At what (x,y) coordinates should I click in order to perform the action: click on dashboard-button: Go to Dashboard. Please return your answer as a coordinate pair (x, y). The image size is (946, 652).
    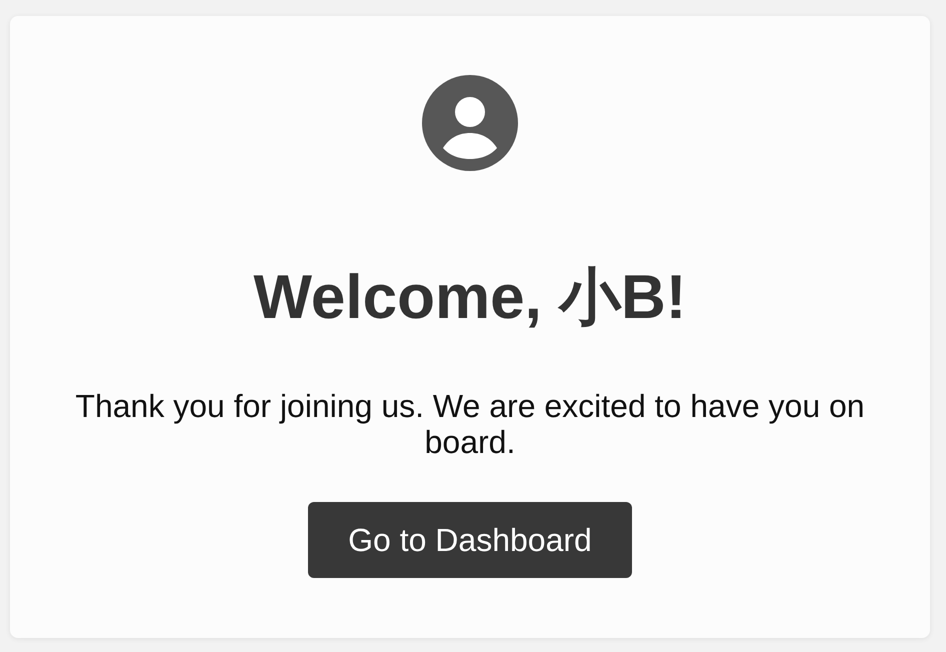
    Looking at the image, I should click on (470, 540).